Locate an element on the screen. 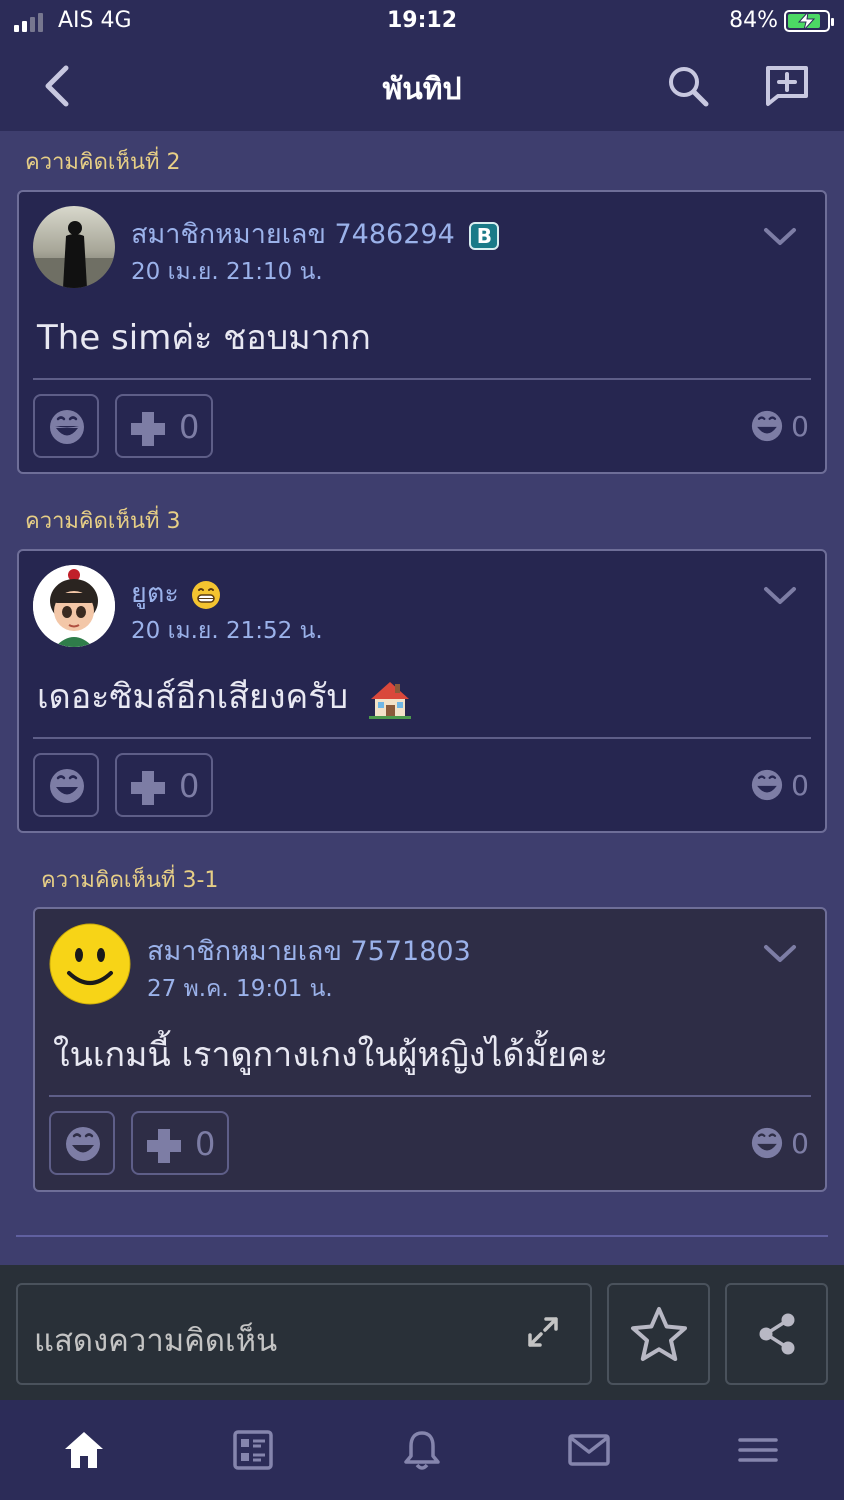 This screenshot has width=844, height=1500. search-icon is located at coordinates (689, 87).